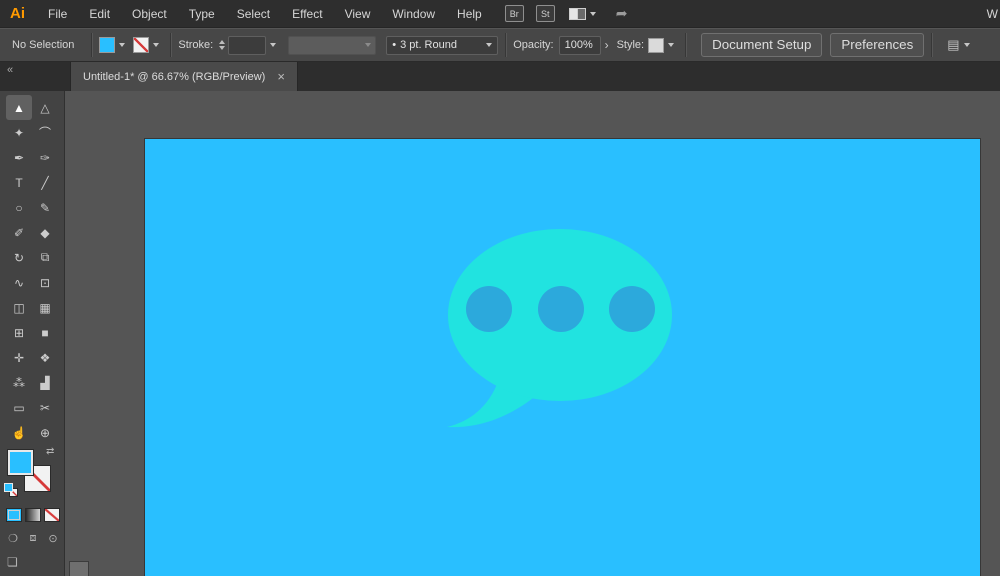  Describe the element at coordinates (45, 132) in the screenshot. I see `lasso-tool: ⌒` at that location.